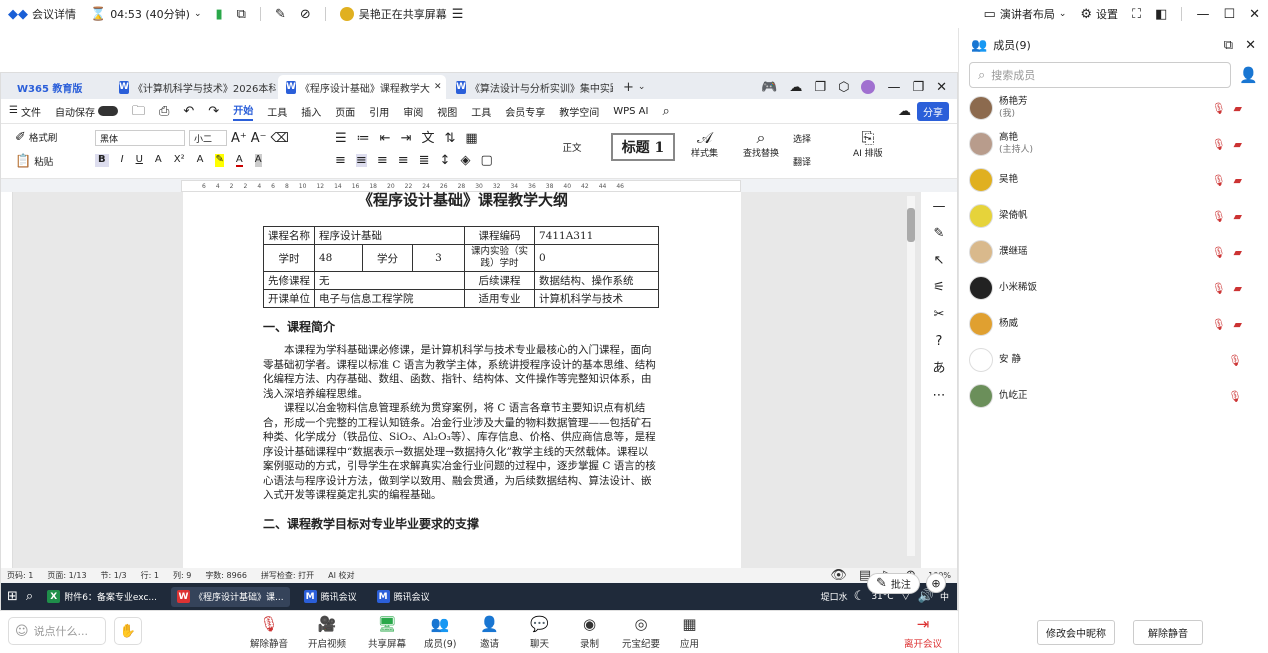 The height and width of the screenshot is (653, 1268). I want to click on underline-button: U, so click(139, 160).